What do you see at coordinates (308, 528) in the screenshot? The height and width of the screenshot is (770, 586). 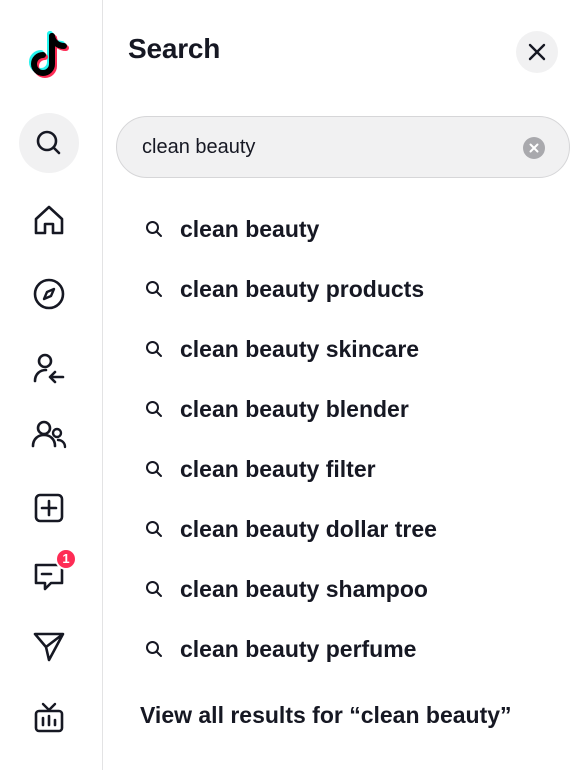 I see `suggestion-text: clean beauty dollar tree` at bounding box center [308, 528].